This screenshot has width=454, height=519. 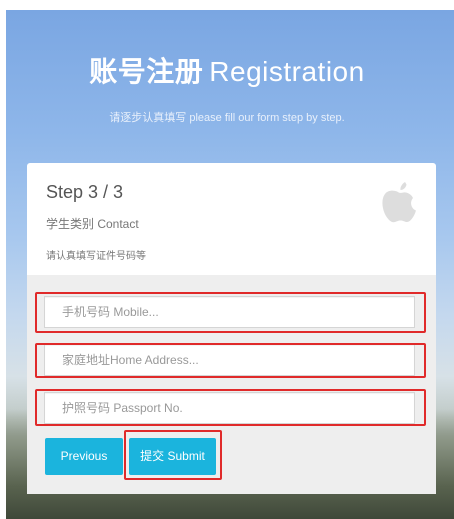 What do you see at coordinates (230, 360) in the screenshot?
I see `highlight-box-address` at bounding box center [230, 360].